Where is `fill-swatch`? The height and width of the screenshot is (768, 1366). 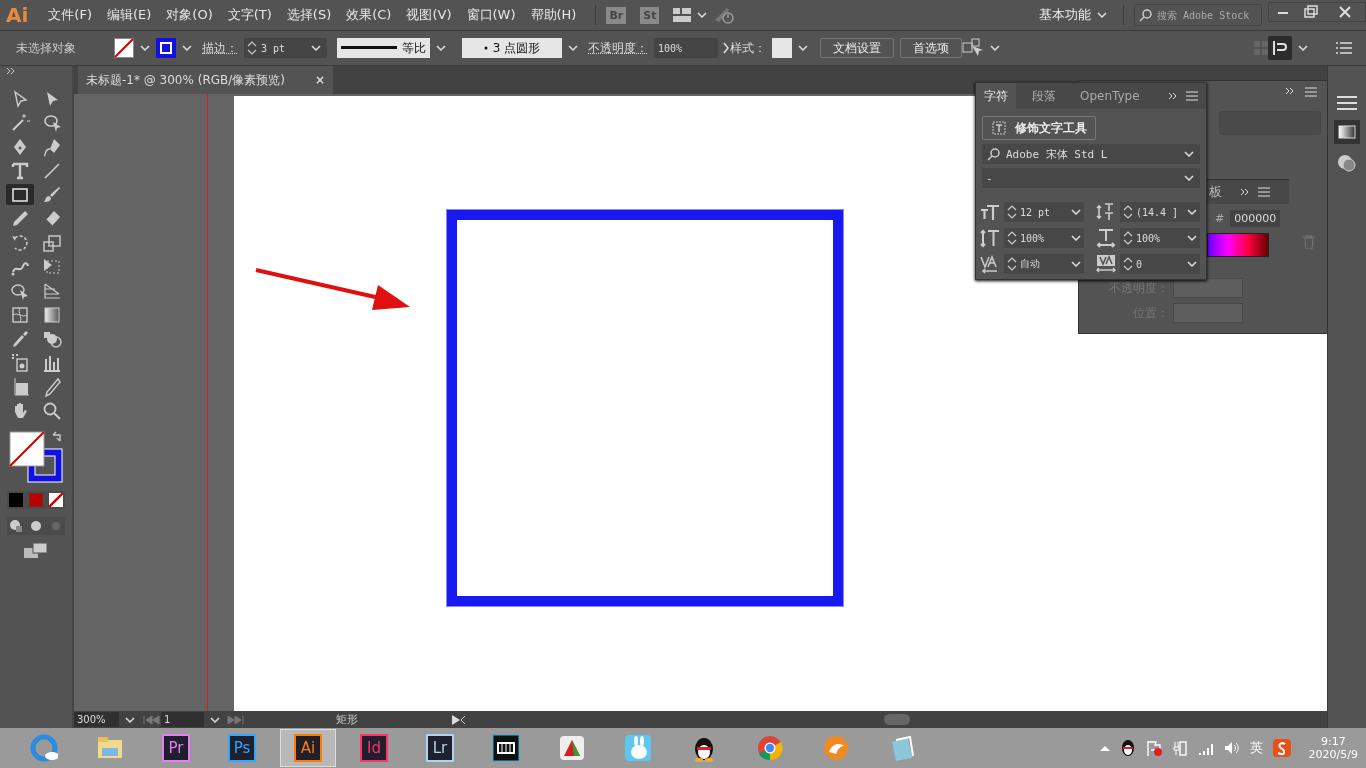 fill-swatch is located at coordinates (124, 48).